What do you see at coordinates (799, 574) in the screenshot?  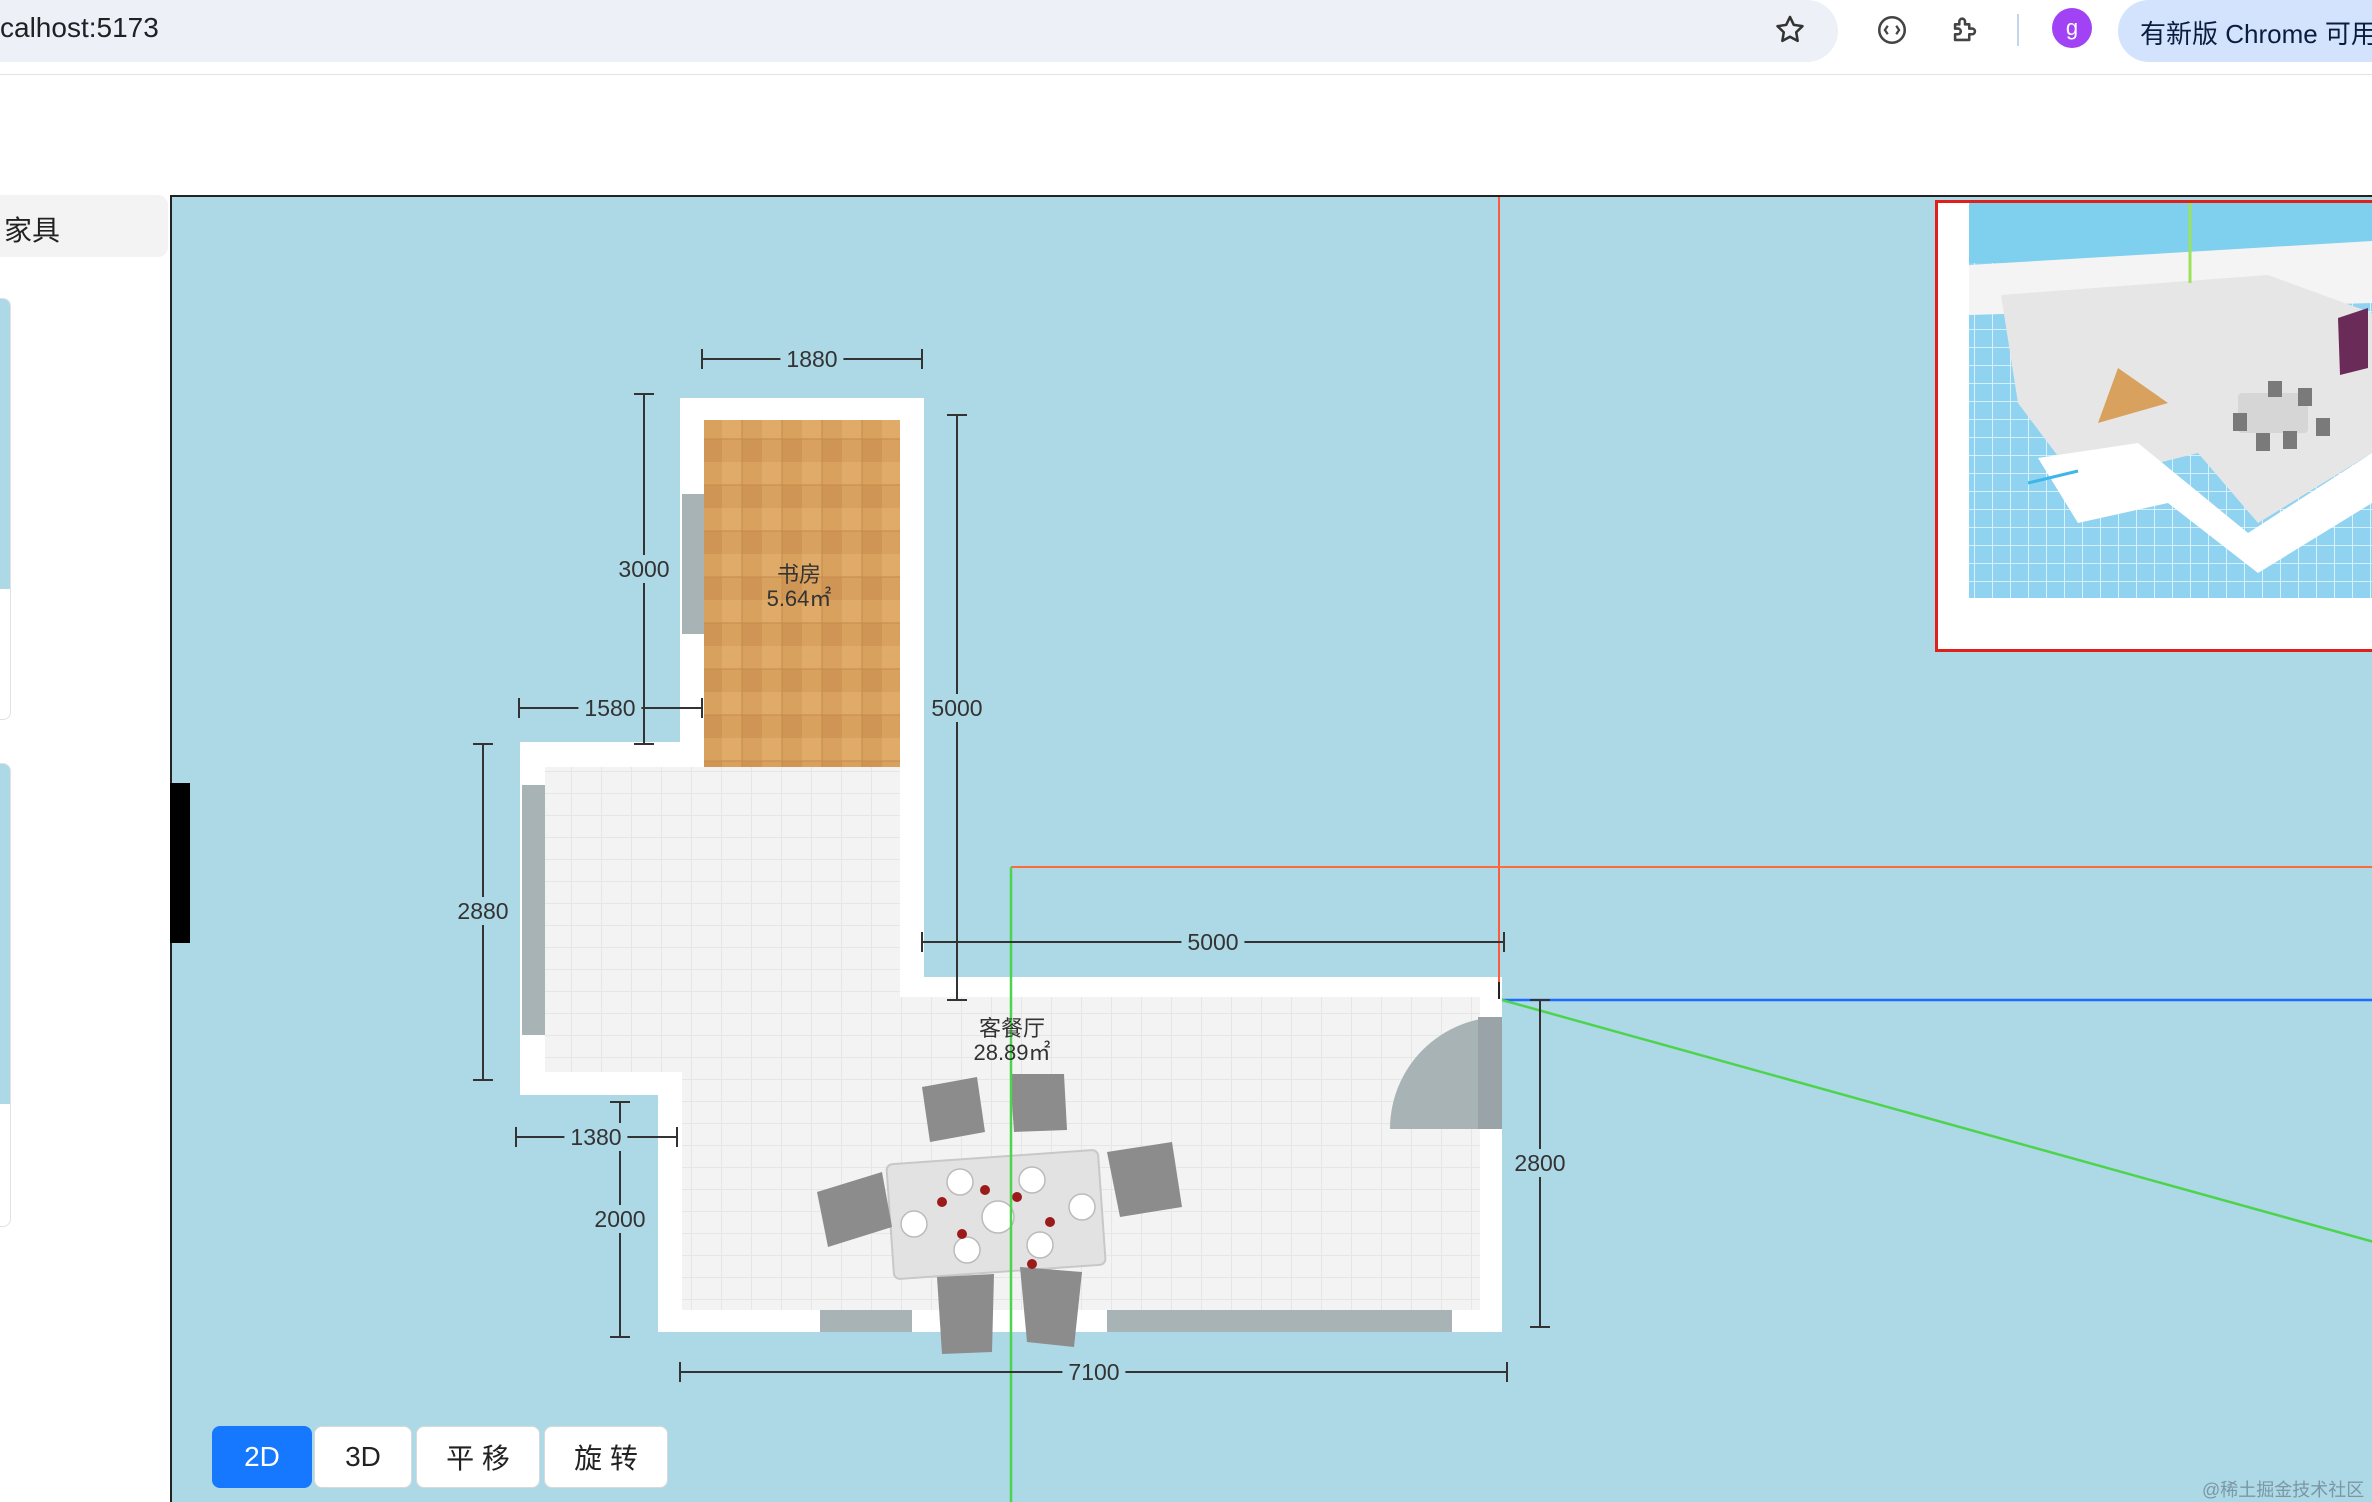 I see `room-name: 书房` at bounding box center [799, 574].